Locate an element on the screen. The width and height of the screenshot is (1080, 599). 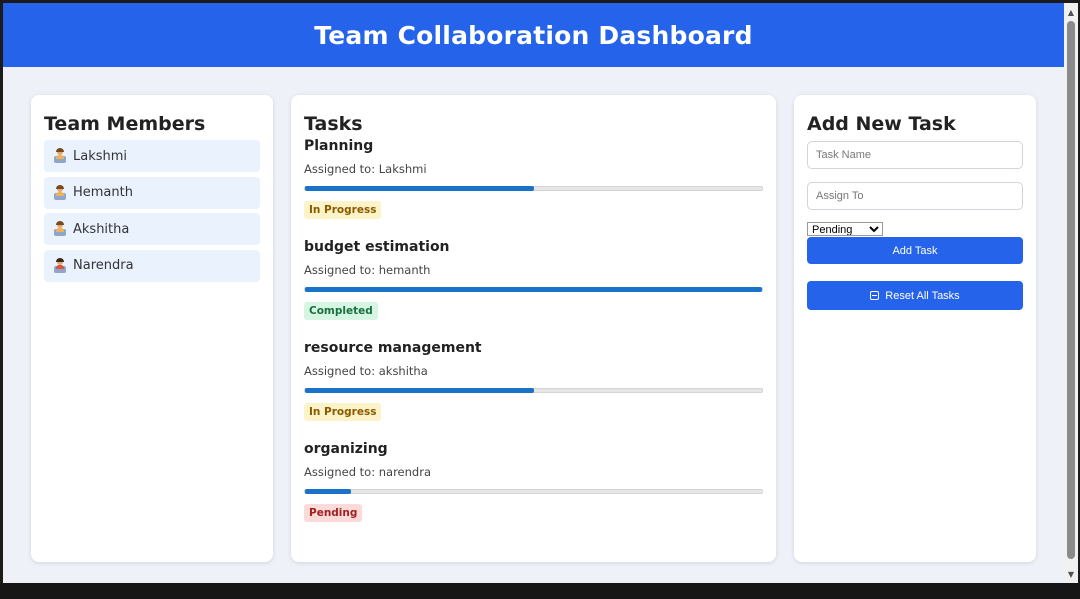
task-name: budget estimation is located at coordinates (377, 247).